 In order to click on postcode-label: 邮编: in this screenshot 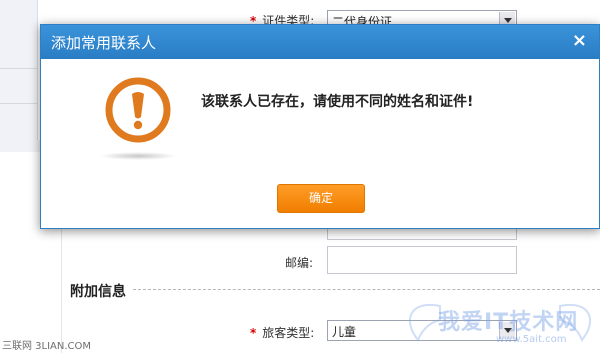, I will do `click(299, 263)`.